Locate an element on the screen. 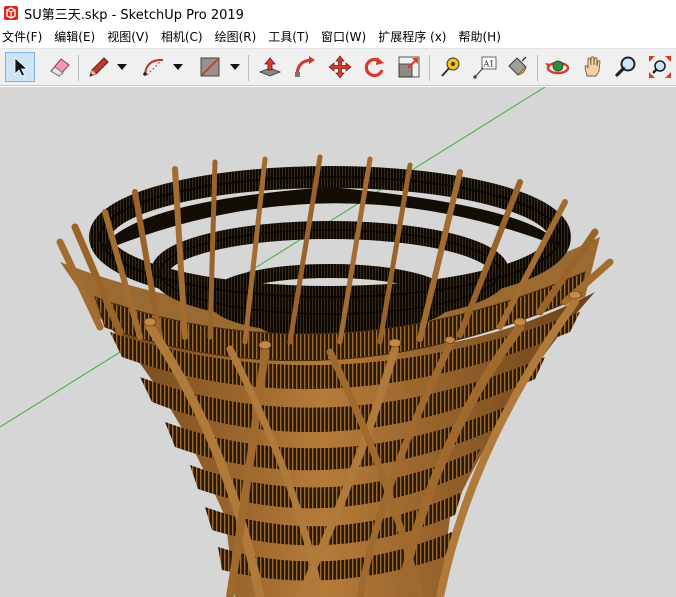 This screenshot has height=597, width=676. follow-me-icon is located at coordinates (305, 66).